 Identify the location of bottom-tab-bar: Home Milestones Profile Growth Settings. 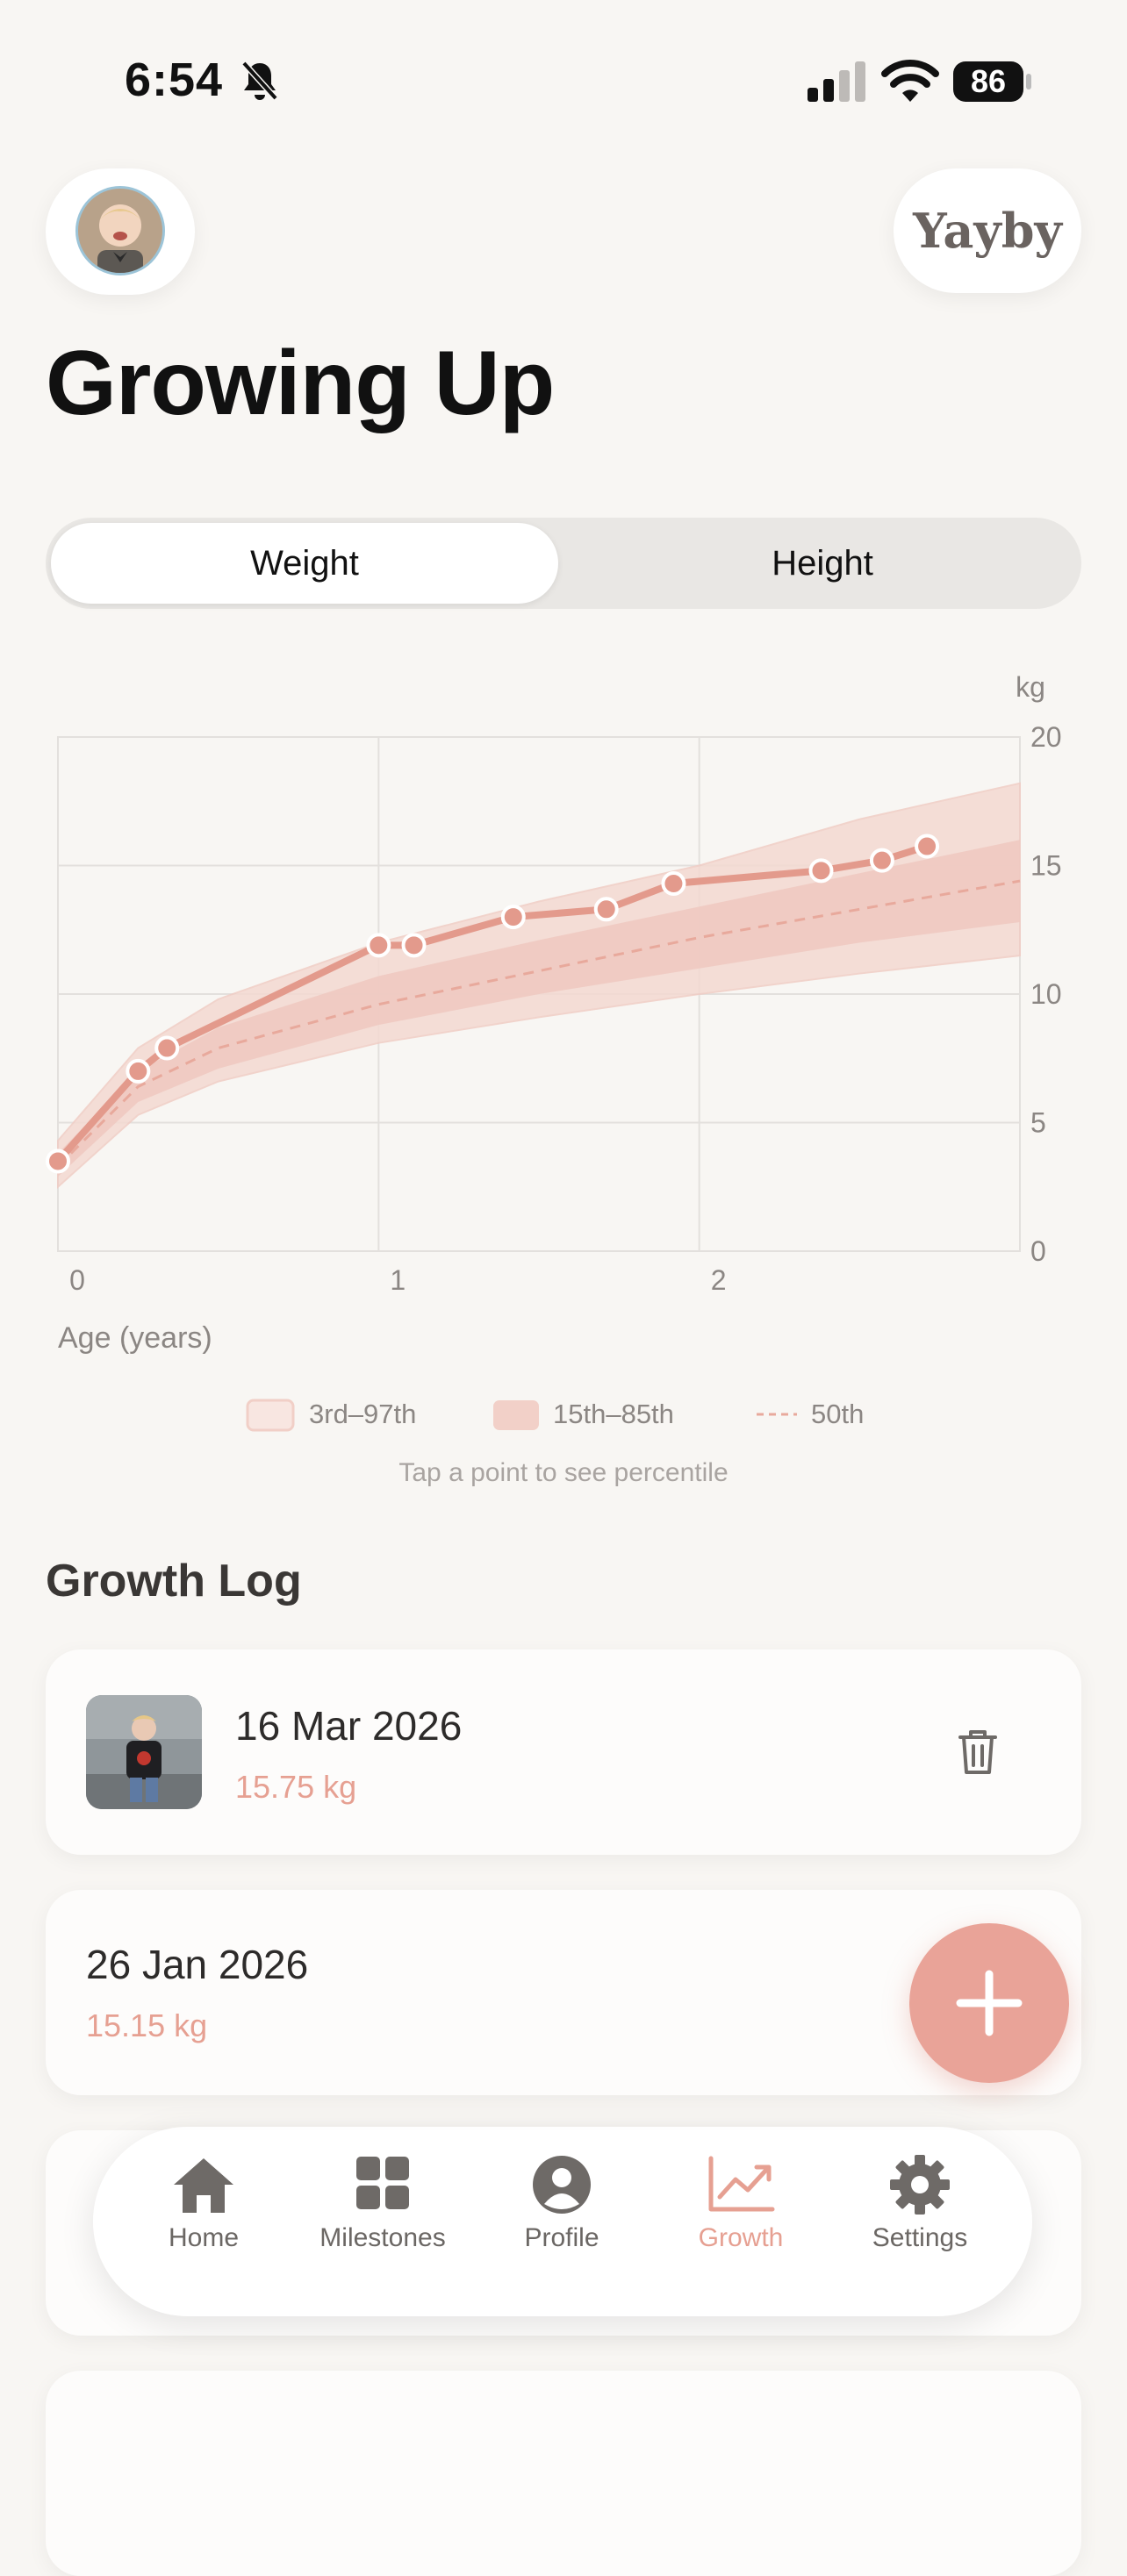
(562, 2221).